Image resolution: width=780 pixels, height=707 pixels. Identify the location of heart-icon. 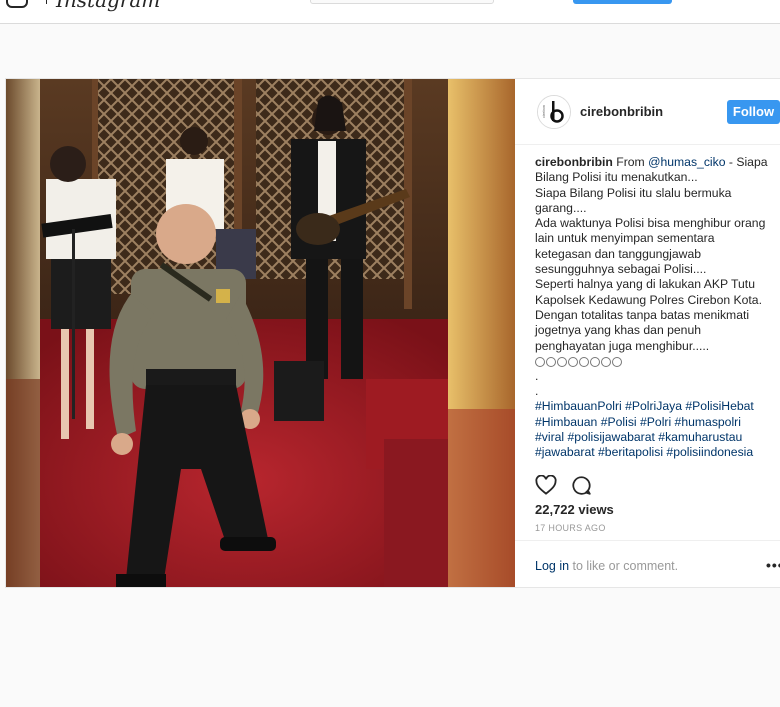
(546, 485).